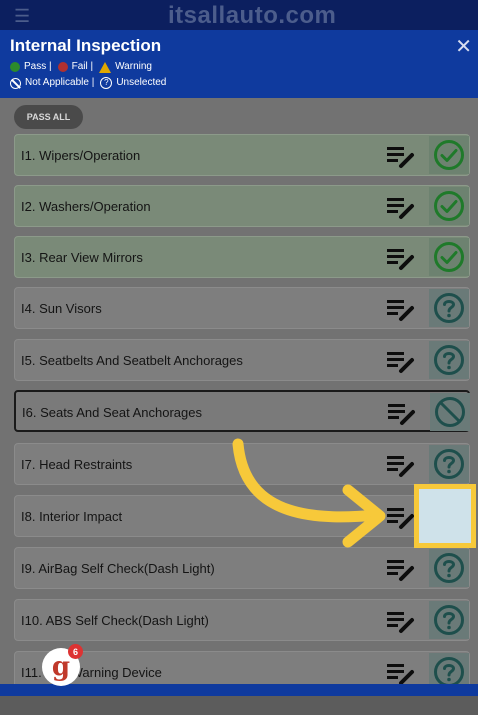  I want to click on inspection-item: I3. Rear View Mirrors, so click(242, 257).